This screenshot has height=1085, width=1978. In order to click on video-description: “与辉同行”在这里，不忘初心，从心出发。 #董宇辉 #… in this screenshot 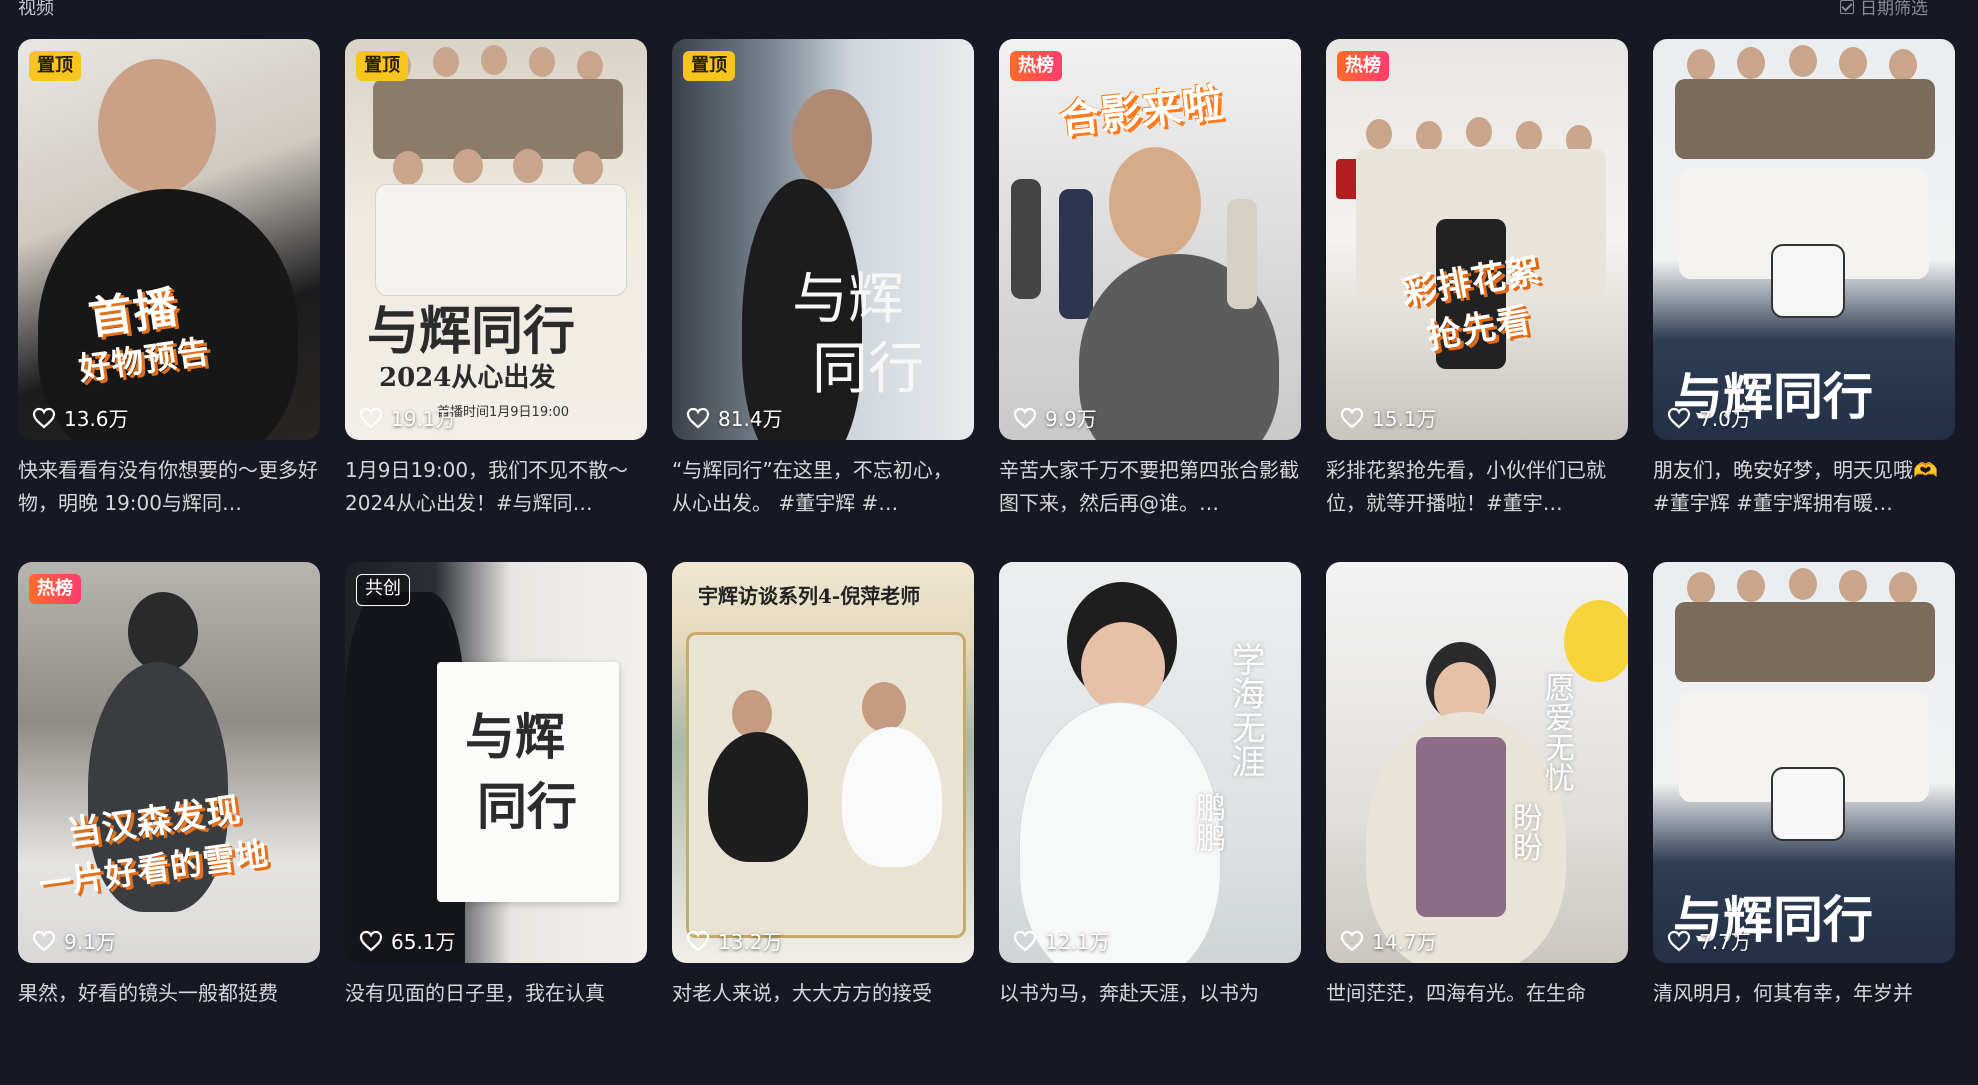, I will do `click(822, 487)`.